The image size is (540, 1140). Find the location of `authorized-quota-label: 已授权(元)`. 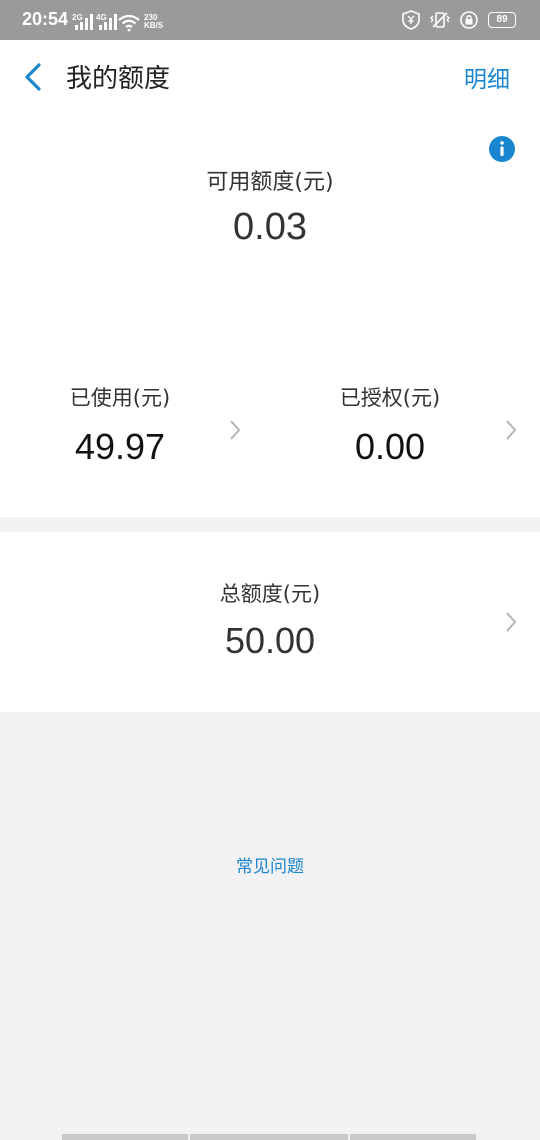

authorized-quota-label: 已授权(元) is located at coordinates (390, 398).